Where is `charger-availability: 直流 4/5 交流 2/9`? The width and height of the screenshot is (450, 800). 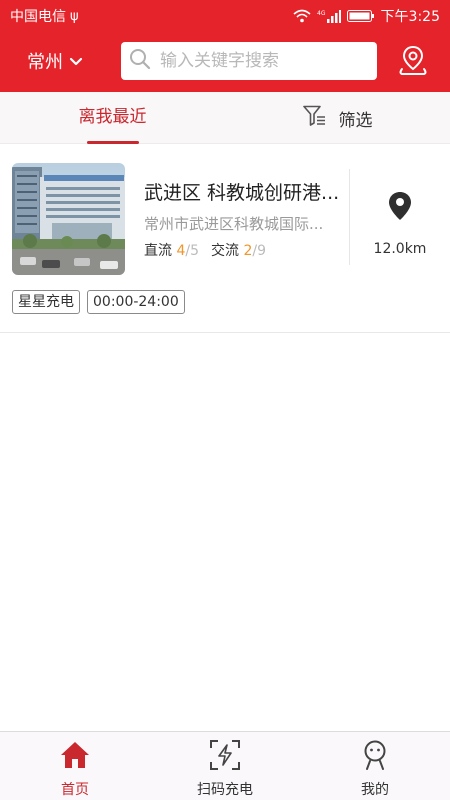
charger-availability: 直流 4/5 交流 2/9 is located at coordinates (205, 250).